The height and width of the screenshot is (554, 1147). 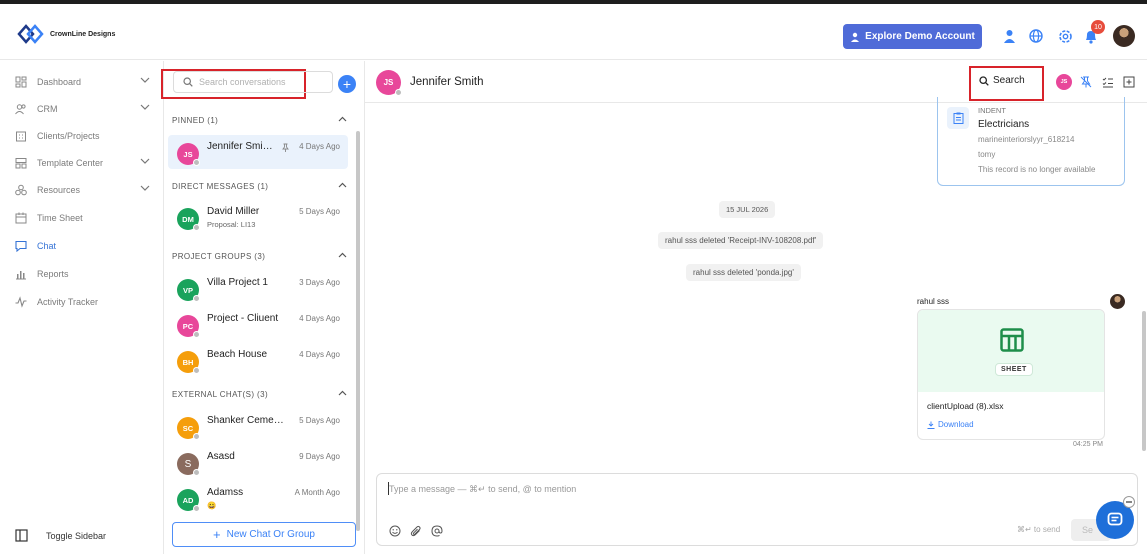 I want to click on logo-icon, so click(x=30, y=34).